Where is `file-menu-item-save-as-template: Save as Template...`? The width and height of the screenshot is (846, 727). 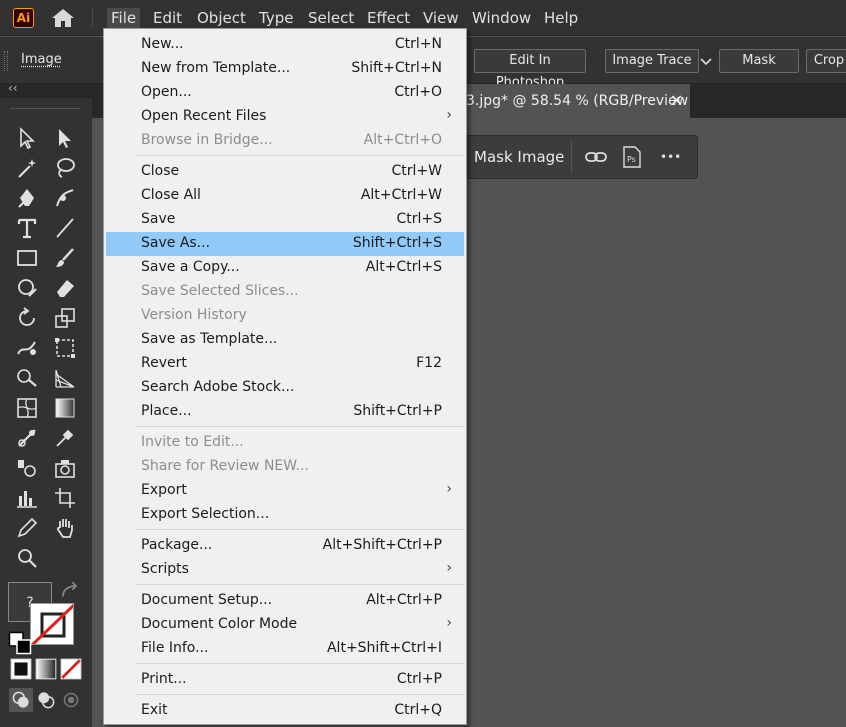
file-menu-item-save-as-template: Save as Template... is located at coordinates (285, 340).